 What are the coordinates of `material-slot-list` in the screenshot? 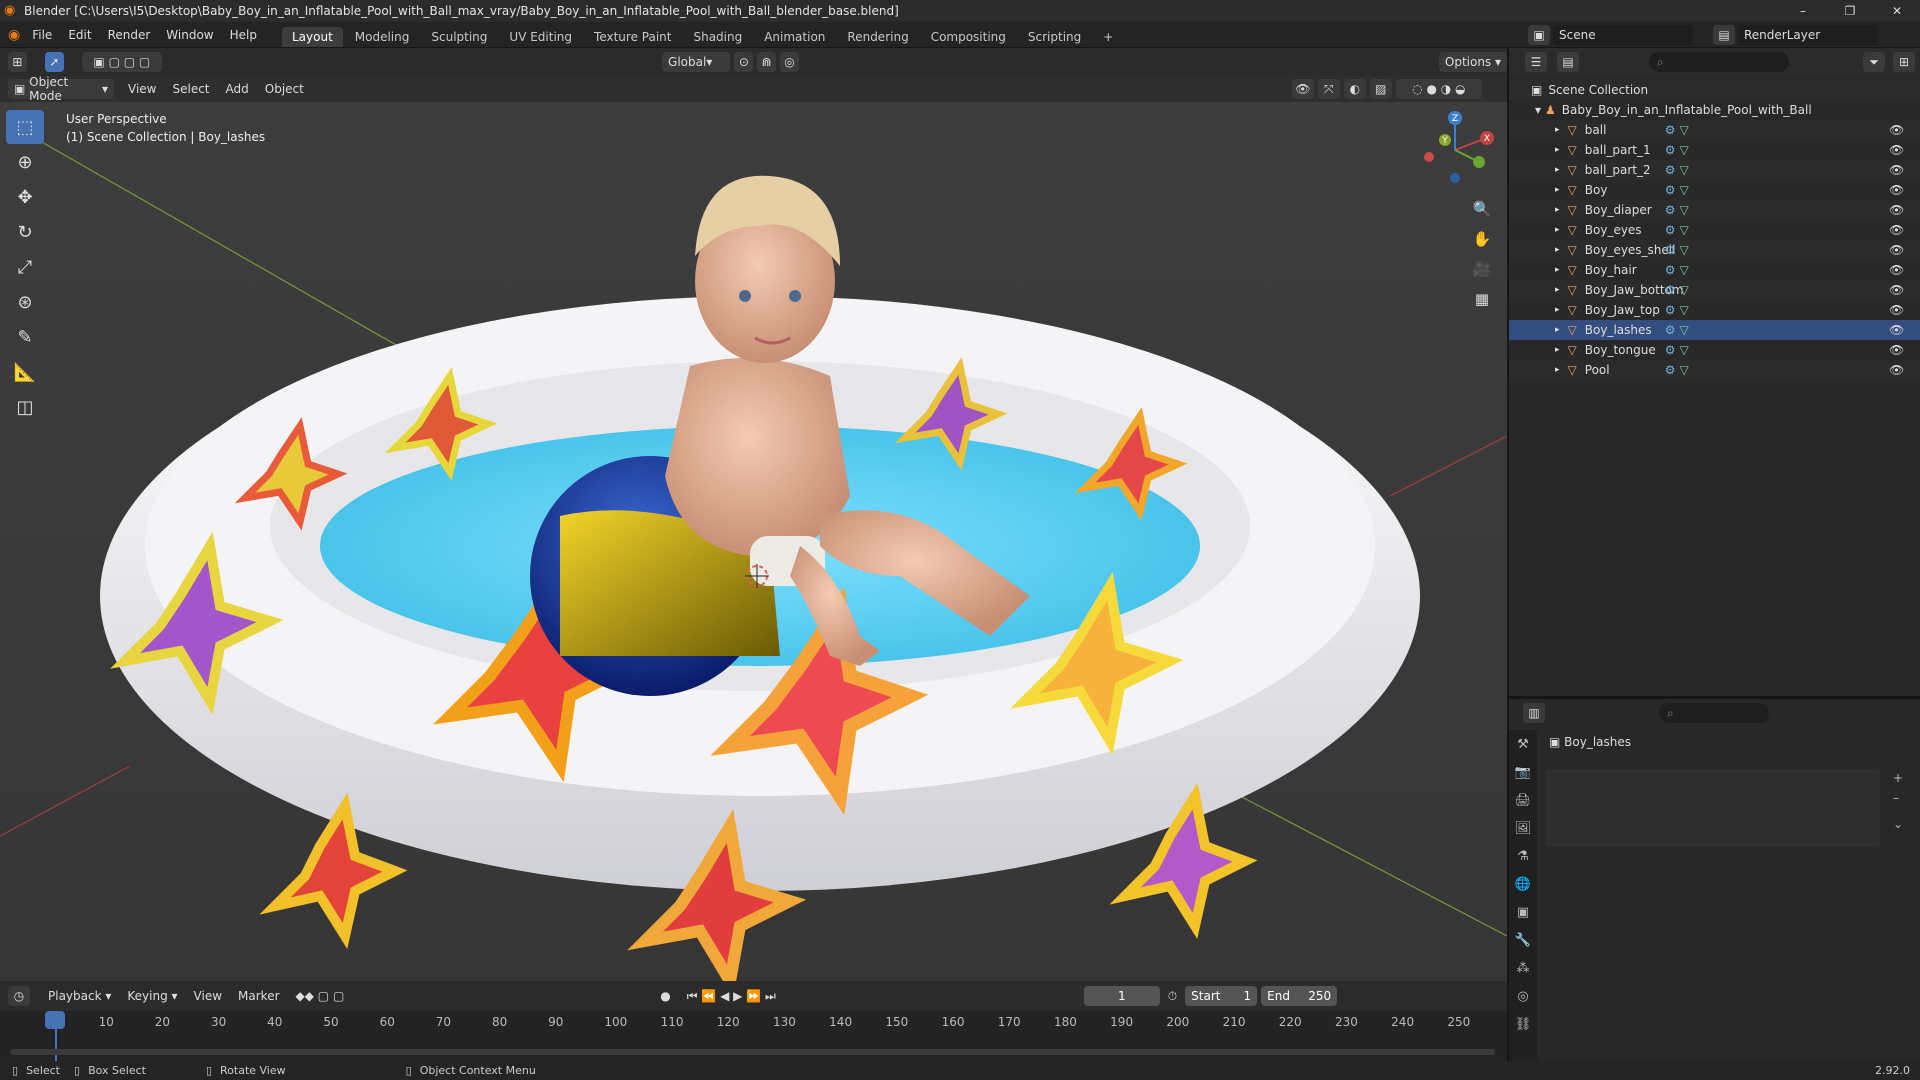 It's located at (1712, 808).